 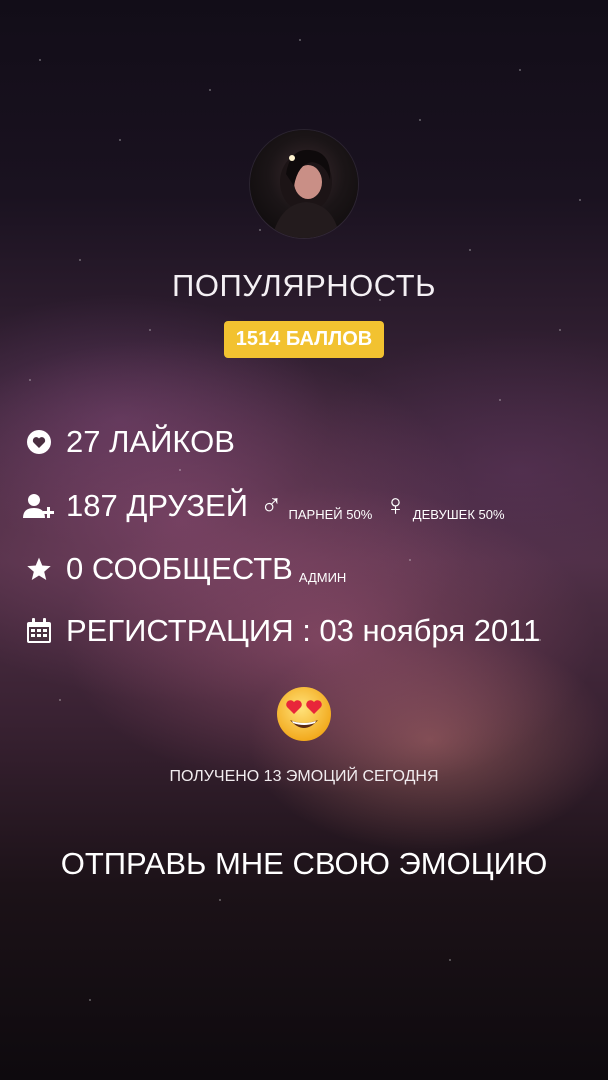 What do you see at coordinates (304, 714) in the screenshot?
I see `heart-eyes-emoji-icon` at bounding box center [304, 714].